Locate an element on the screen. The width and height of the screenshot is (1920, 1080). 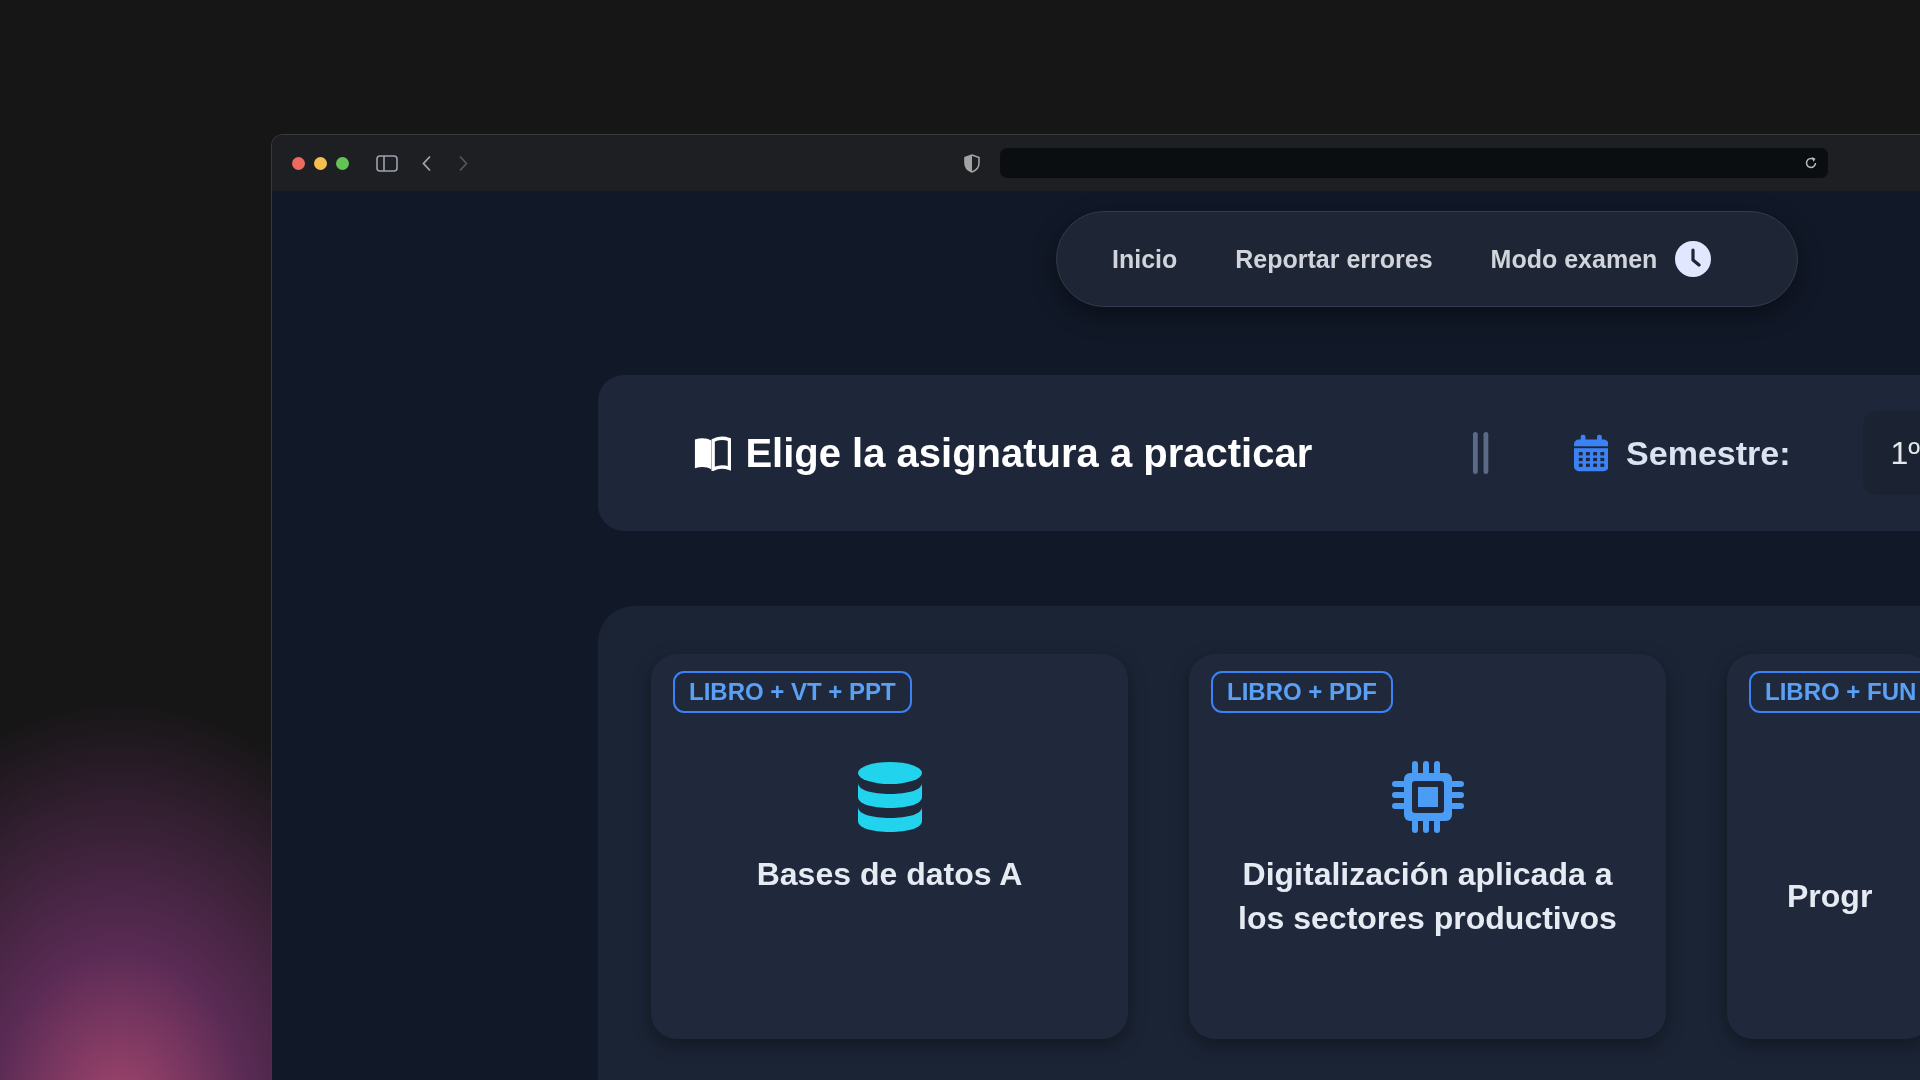
divider-bars-icon is located at coordinates (1481, 453).